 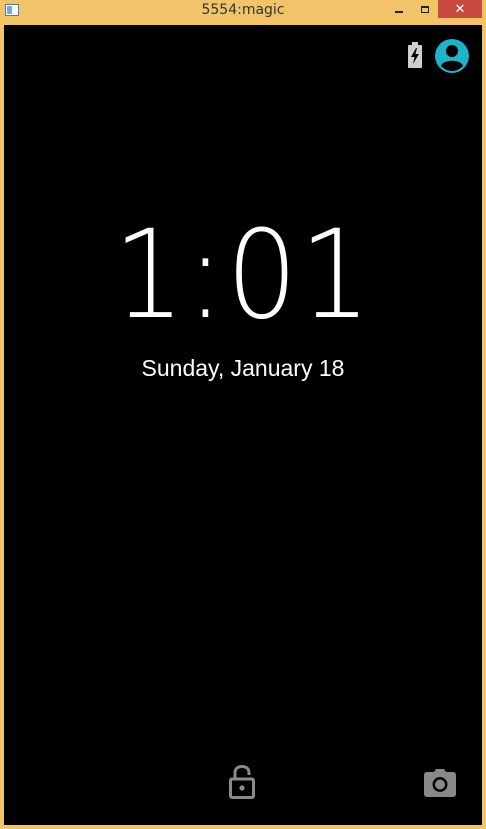 I want to click on minimize-icon, so click(x=399, y=12).